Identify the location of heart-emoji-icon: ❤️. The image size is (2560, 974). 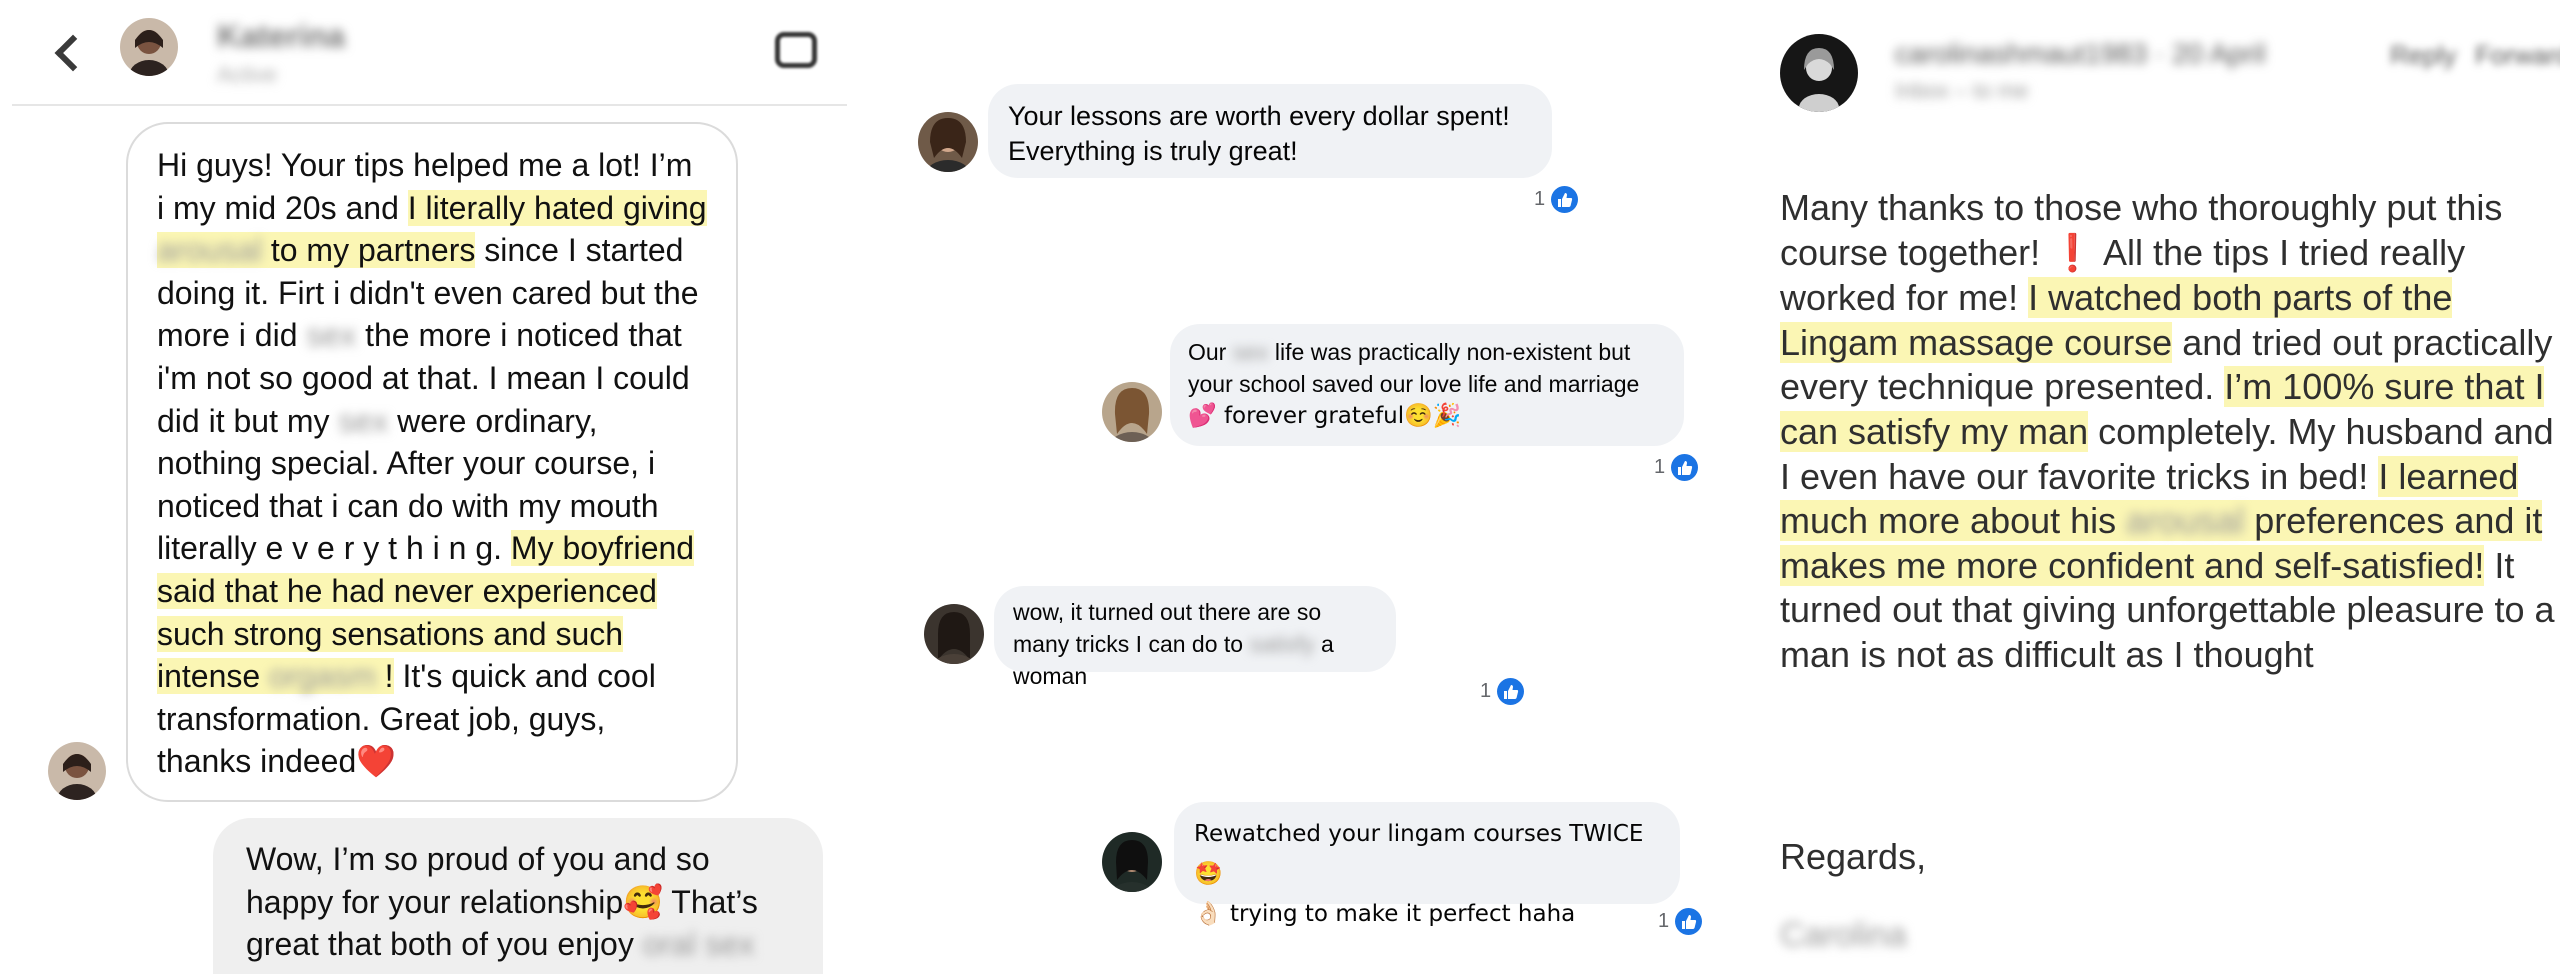
(376, 761).